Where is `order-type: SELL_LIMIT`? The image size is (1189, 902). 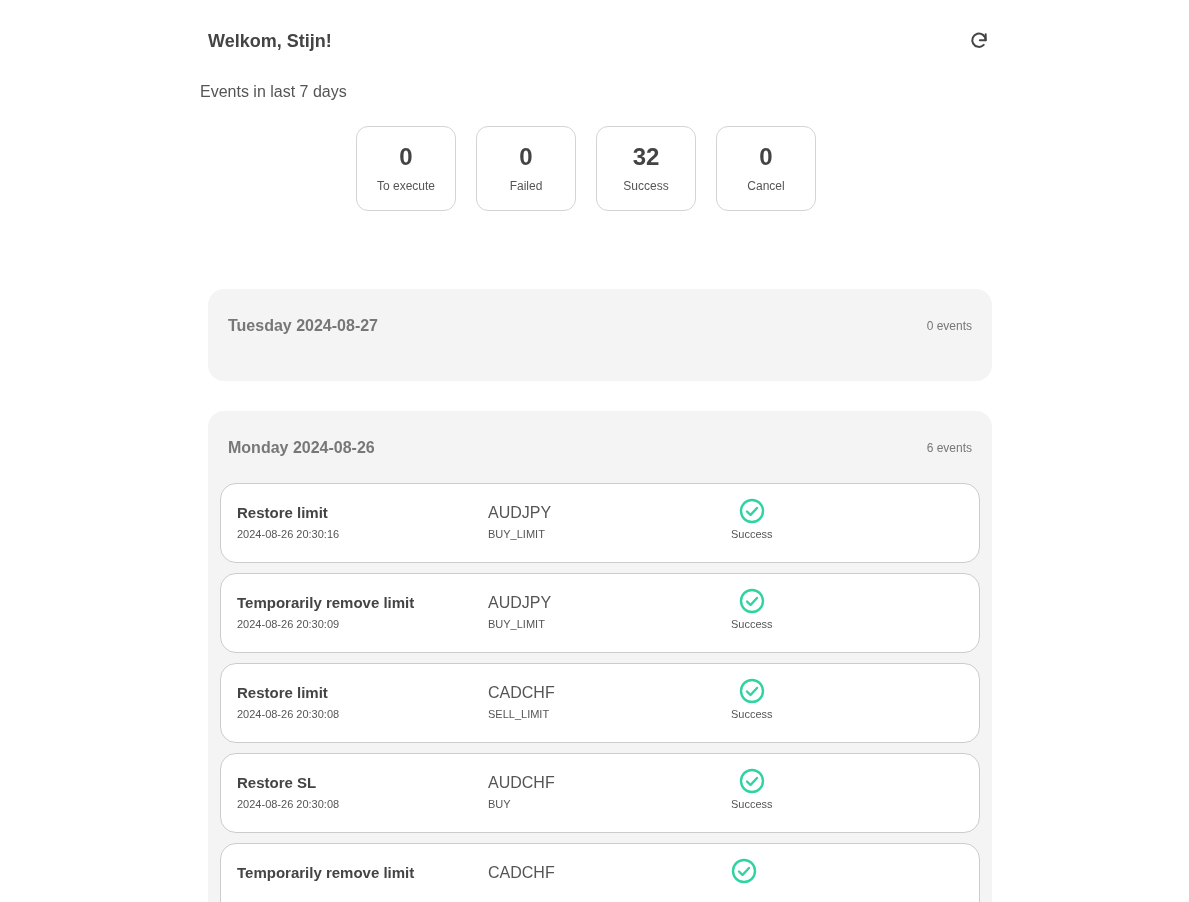
order-type: SELL_LIMIT is located at coordinates (519, 714).